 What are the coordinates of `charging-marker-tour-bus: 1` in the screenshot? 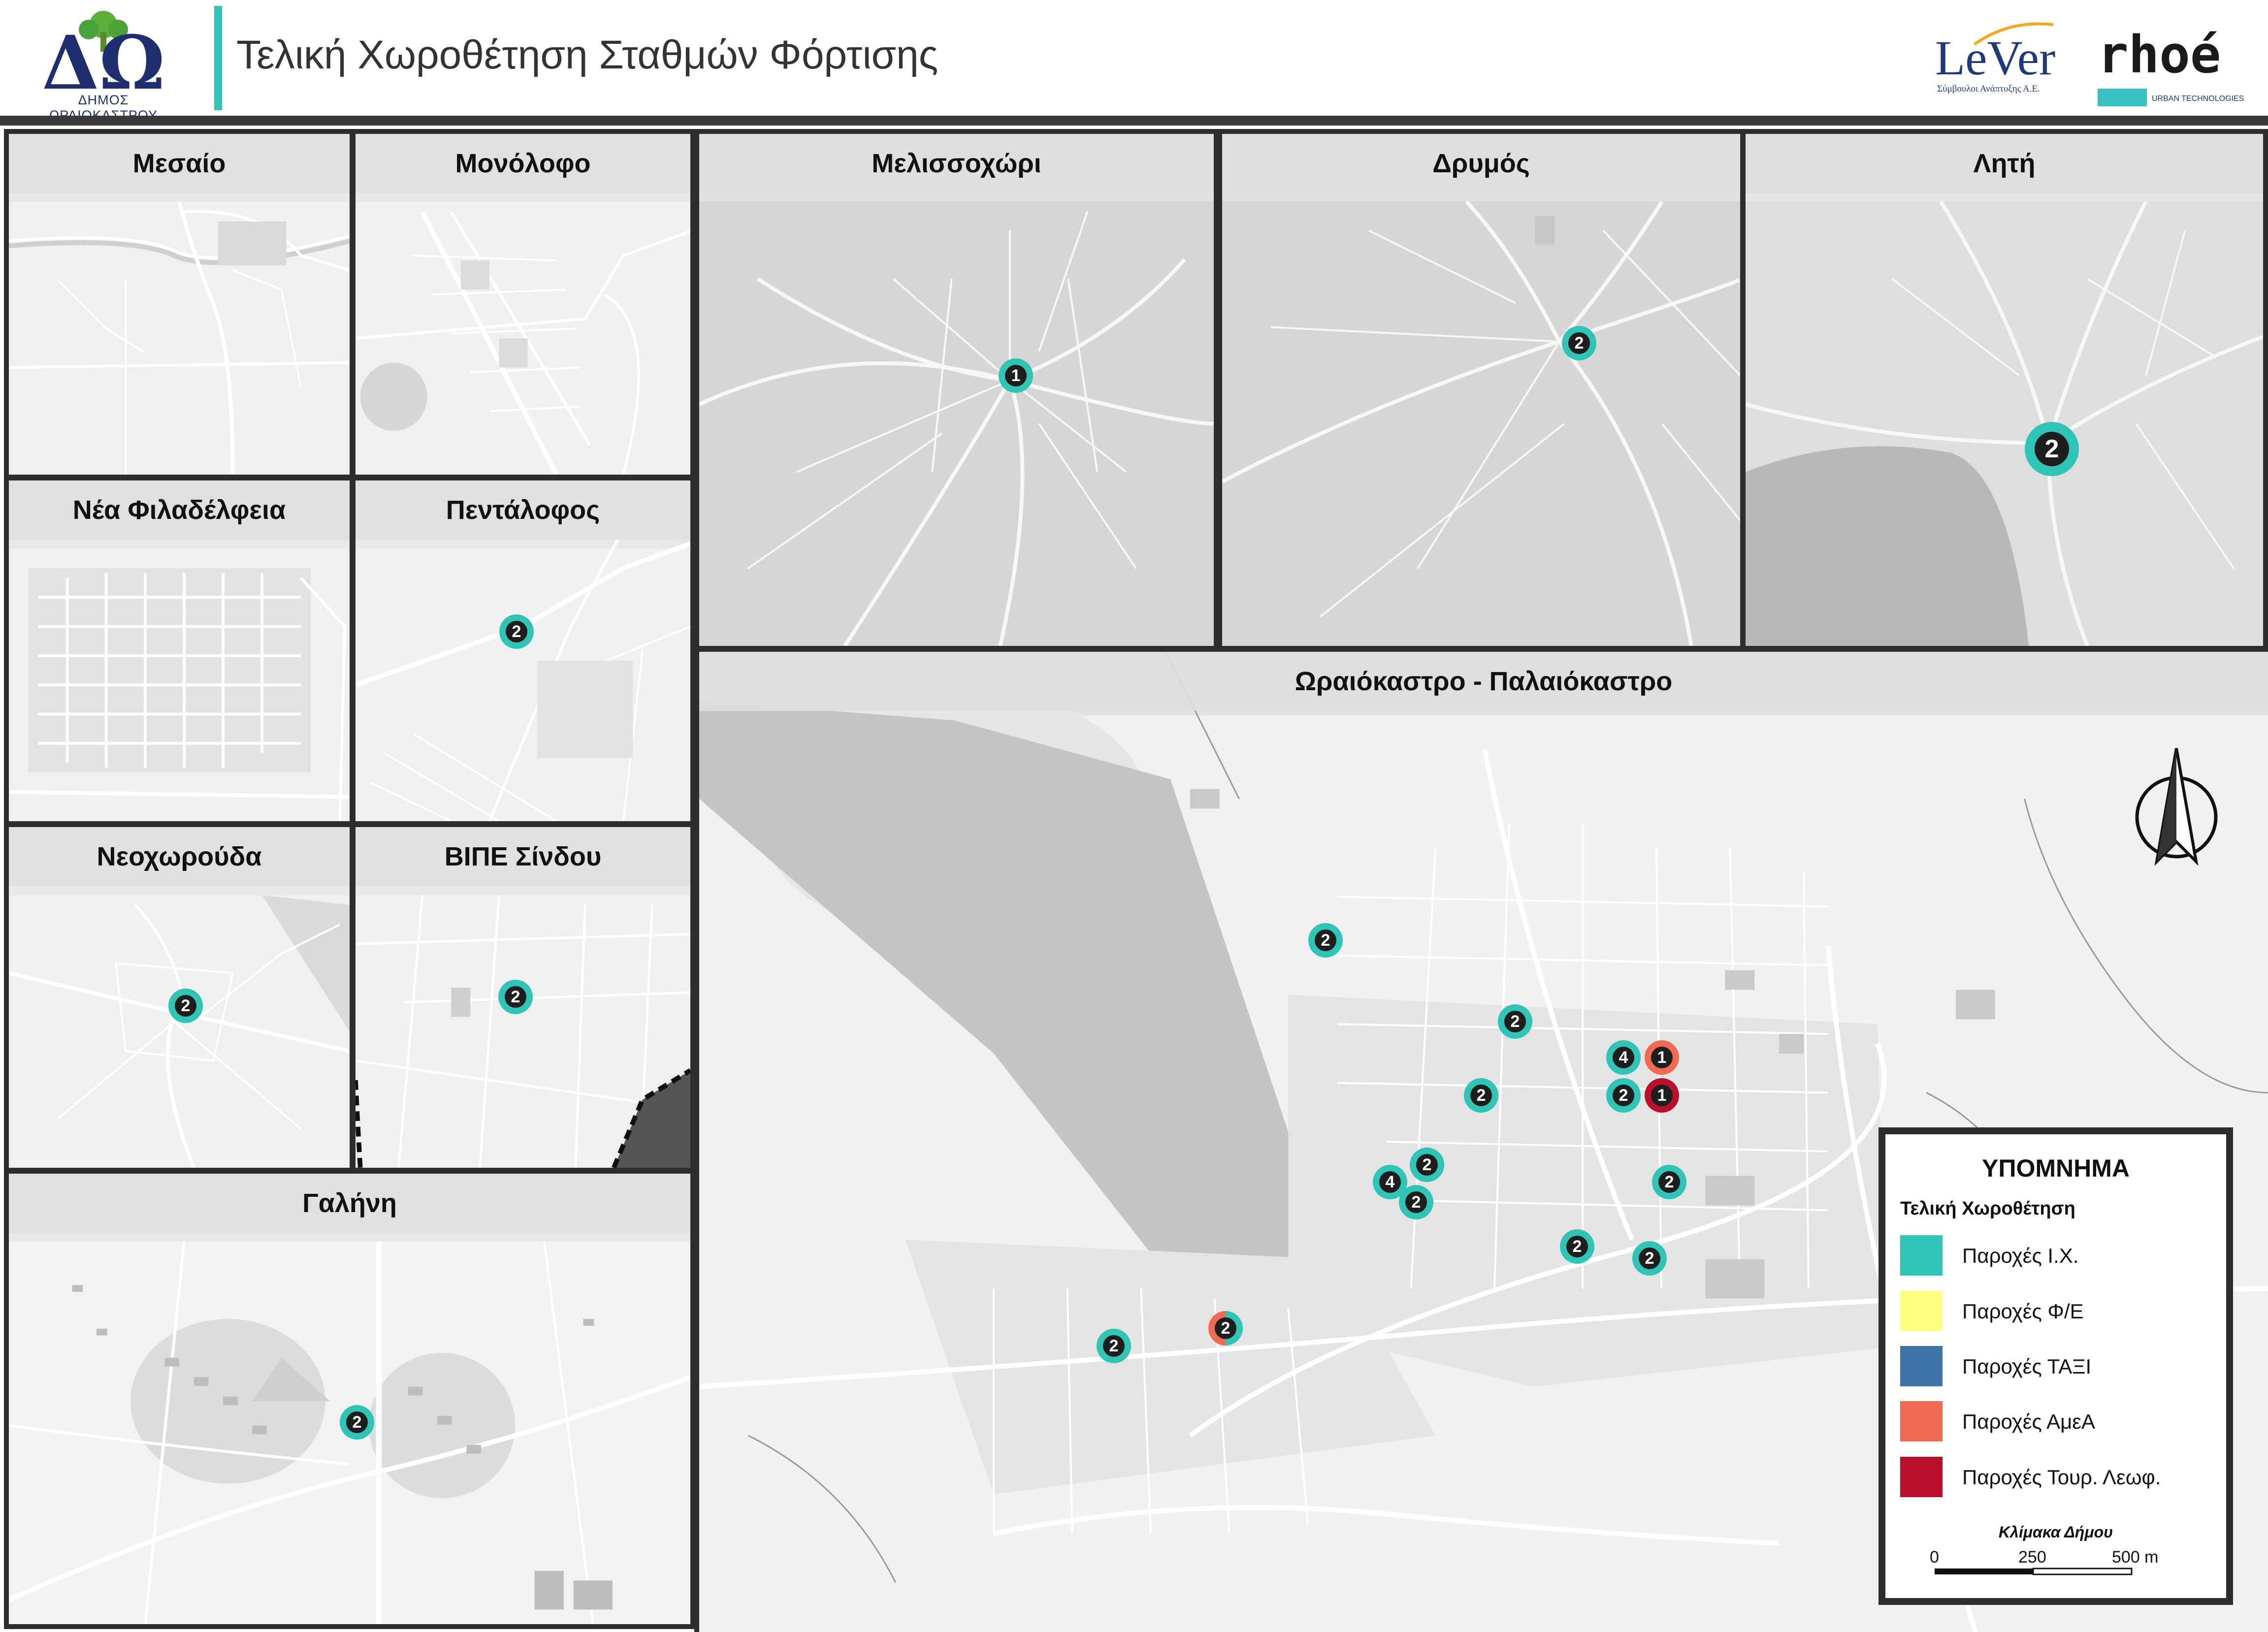 It's located at (1662, 1095).